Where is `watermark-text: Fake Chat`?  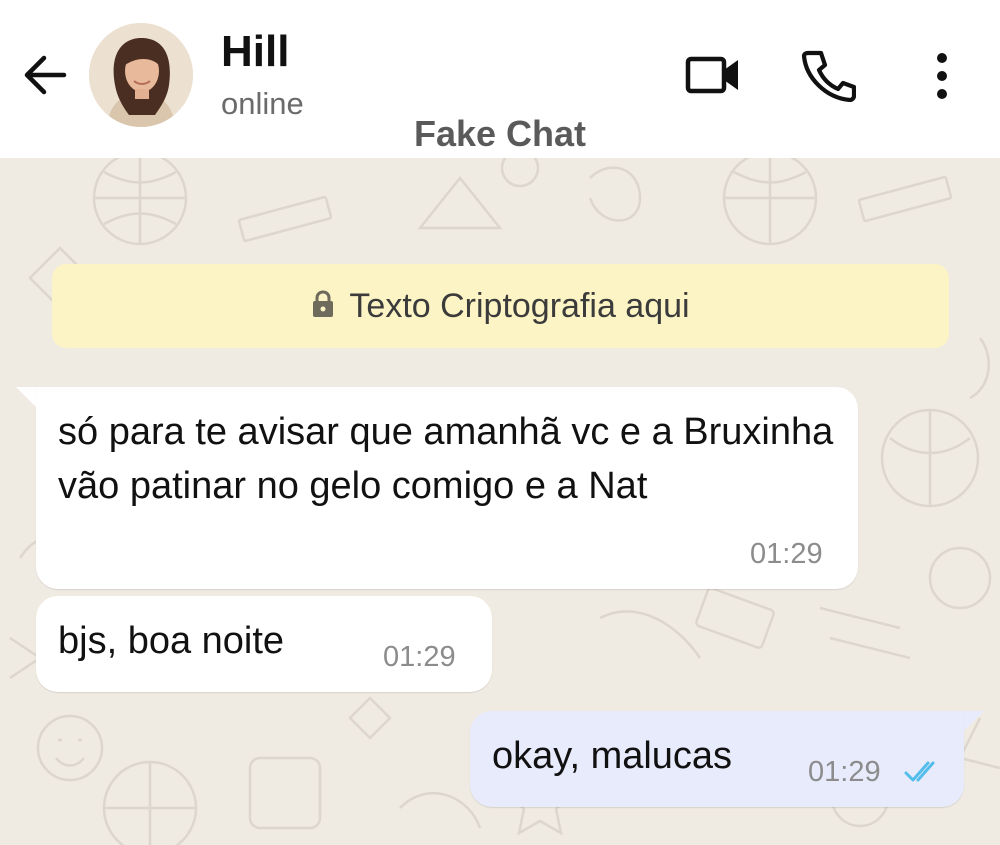 watermark-text: Fake Chat is located at coordinates (500, 133).